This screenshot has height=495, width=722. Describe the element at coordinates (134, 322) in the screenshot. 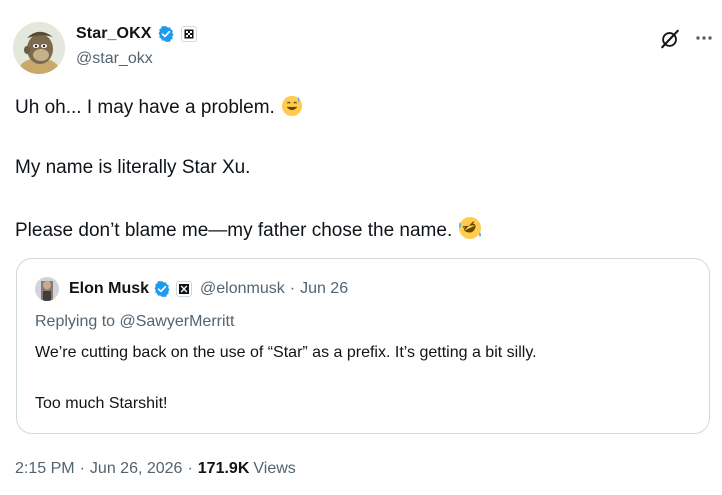

I see `replying-to: Replying to @SawyerMerritt` at that location.